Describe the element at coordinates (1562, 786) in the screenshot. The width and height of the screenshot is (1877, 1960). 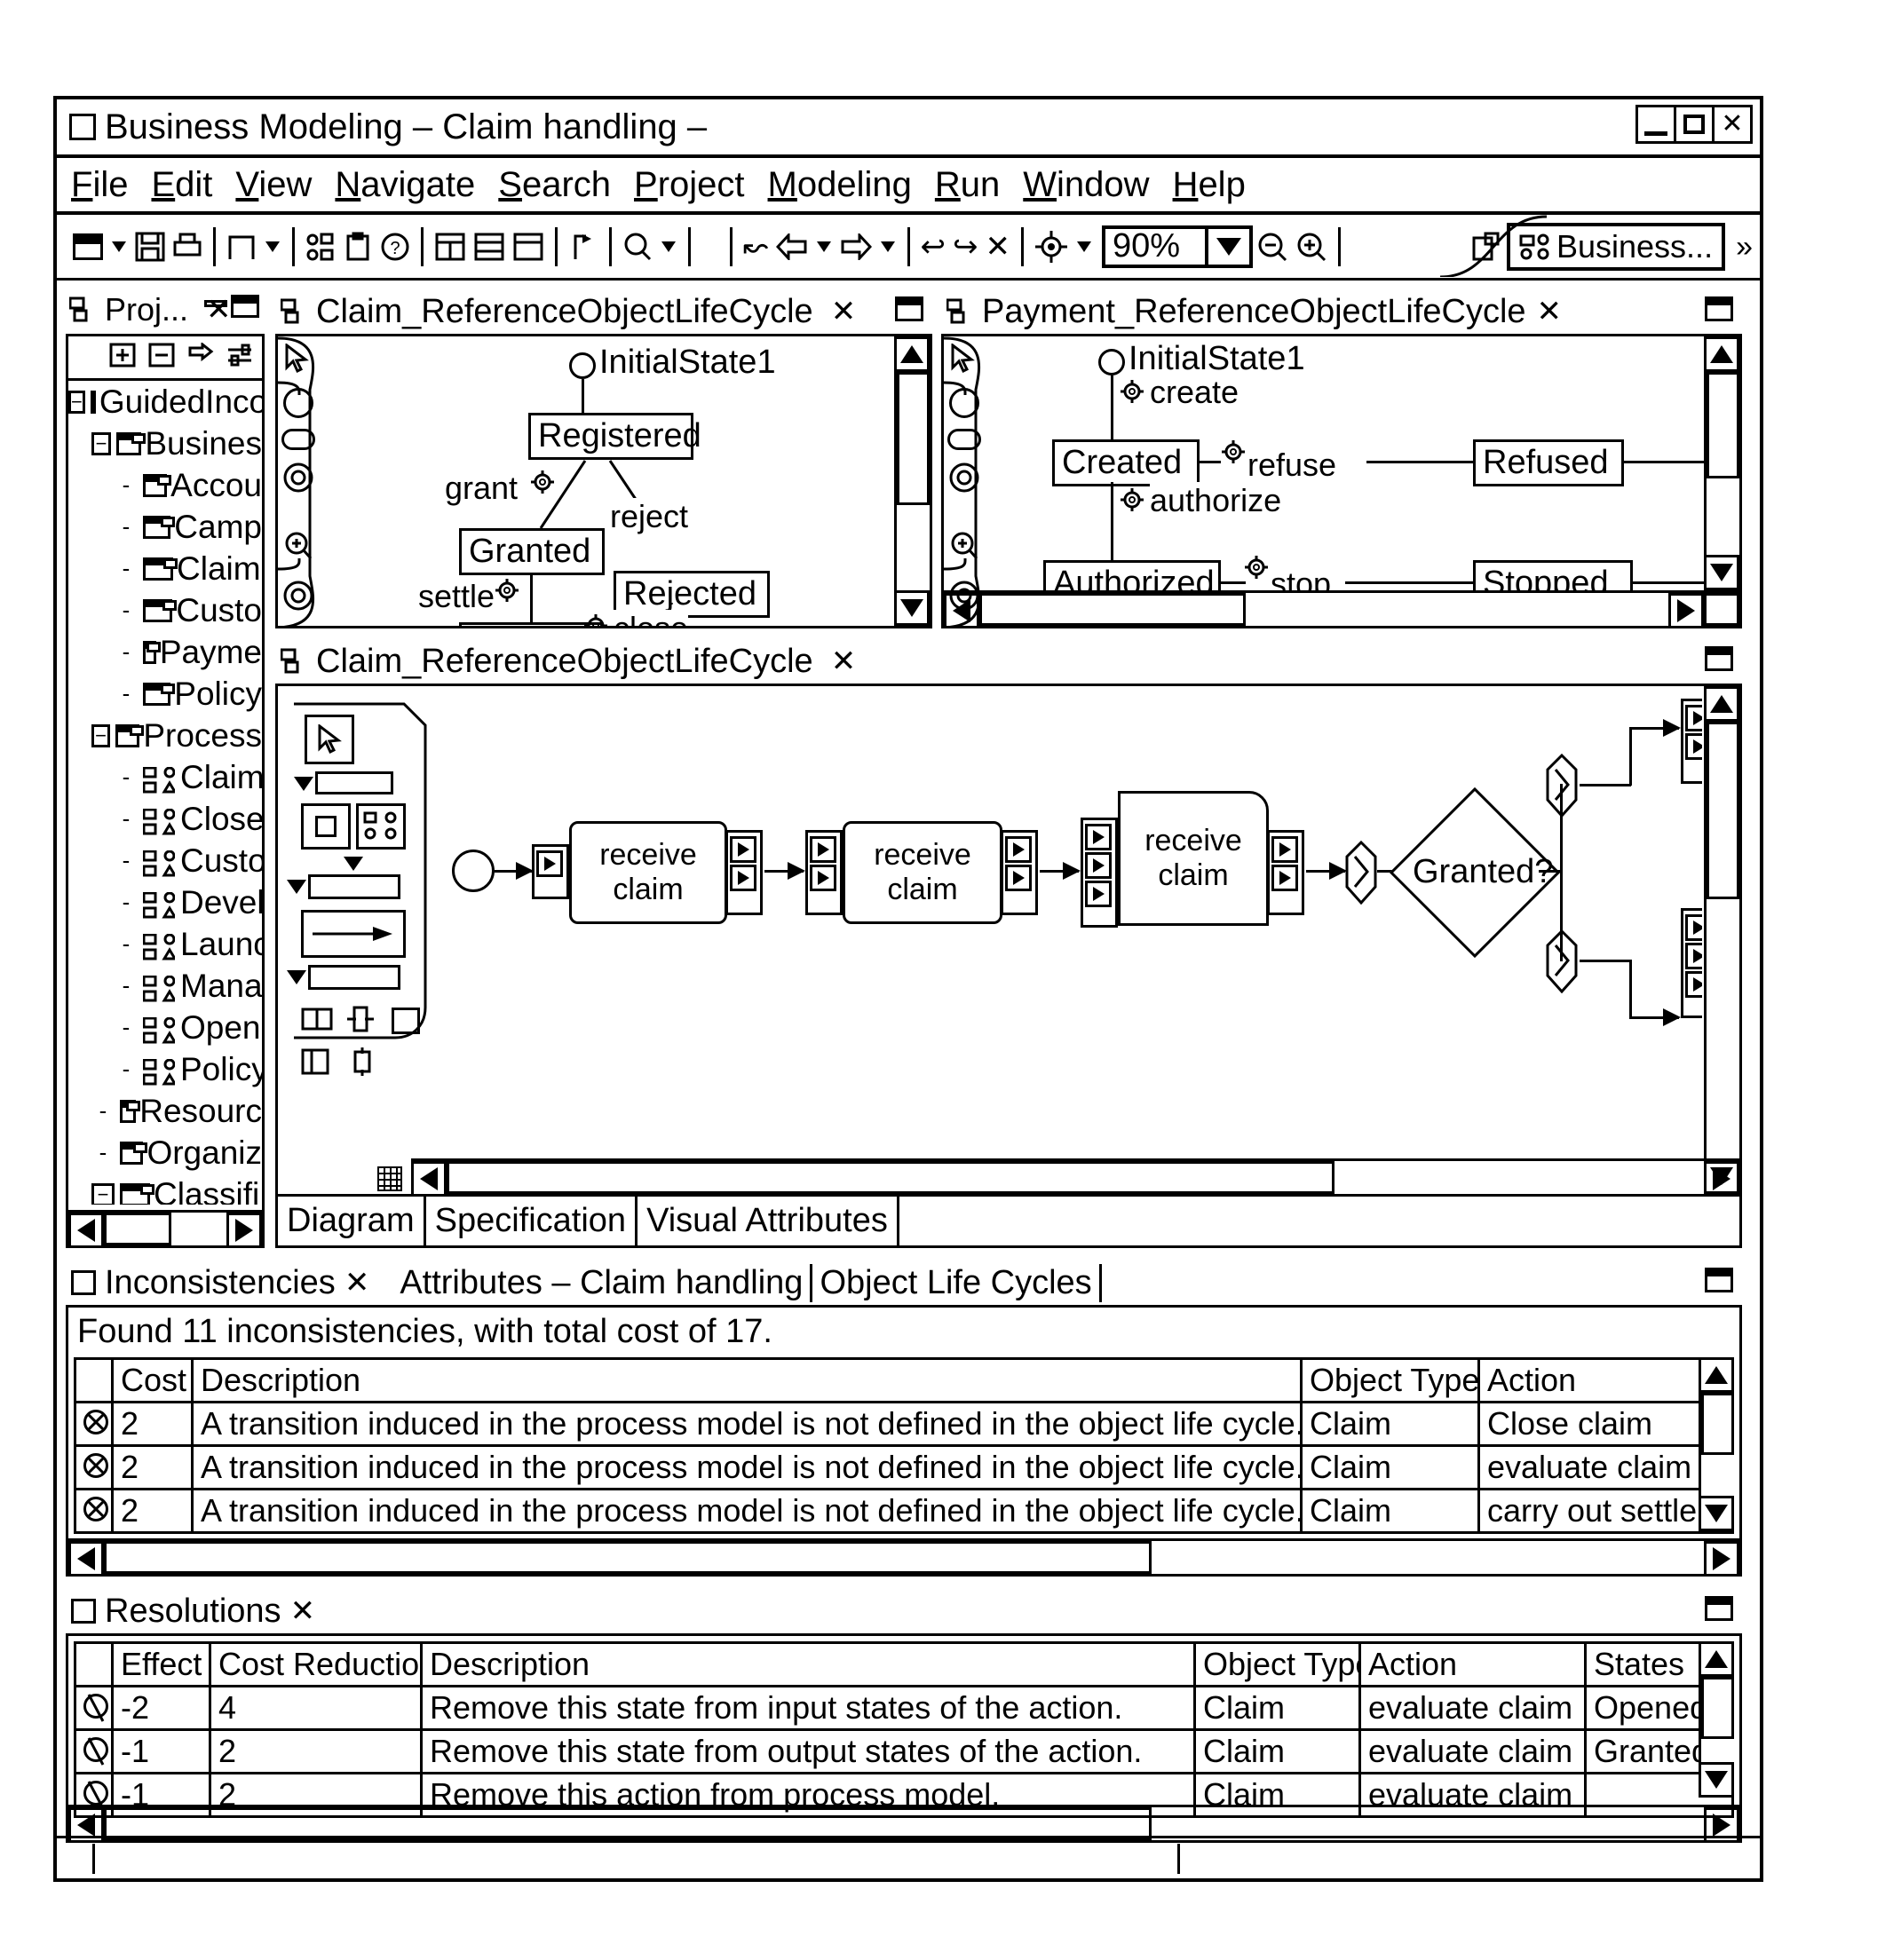
I see `gate-port-icon-top` at that location.